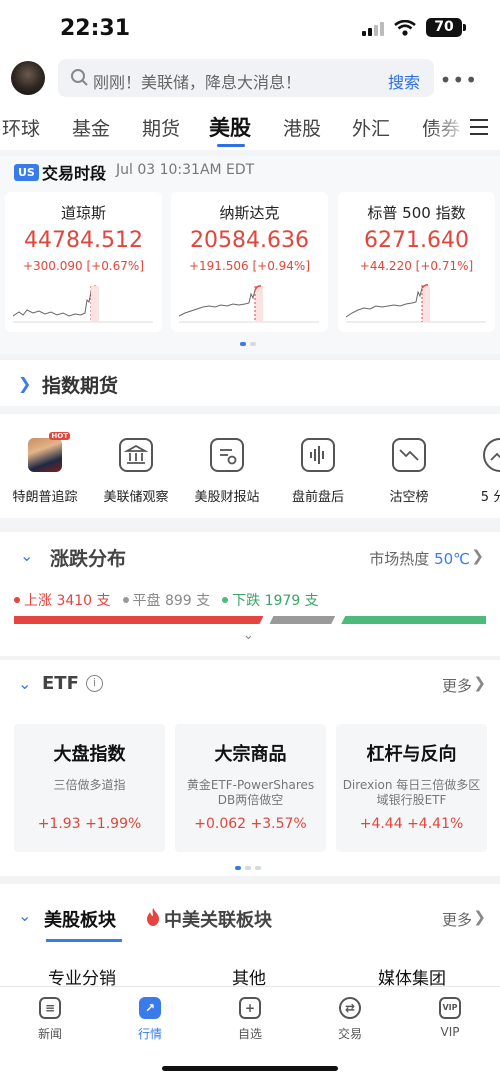 Image resolution: width=500 pixels, height=1082 pixels. What do you see at coordinates (250, 1068) in the screenshot?
I see `home-indicator` at bounding box center [250, 1068].